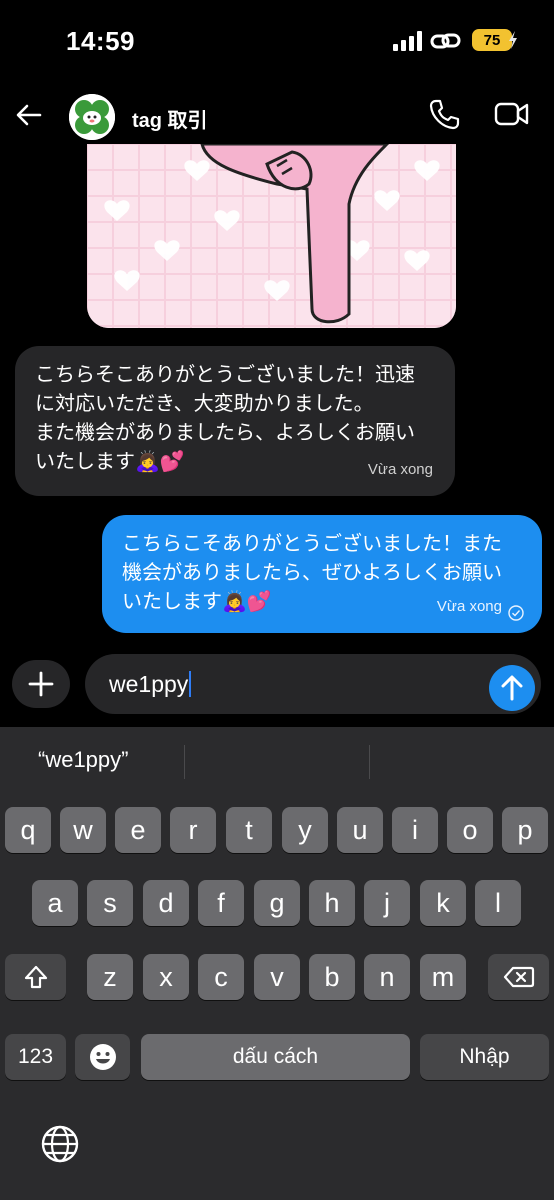 The image size is (554, 1200). I want to click on key-m: m, so click(443, 977).